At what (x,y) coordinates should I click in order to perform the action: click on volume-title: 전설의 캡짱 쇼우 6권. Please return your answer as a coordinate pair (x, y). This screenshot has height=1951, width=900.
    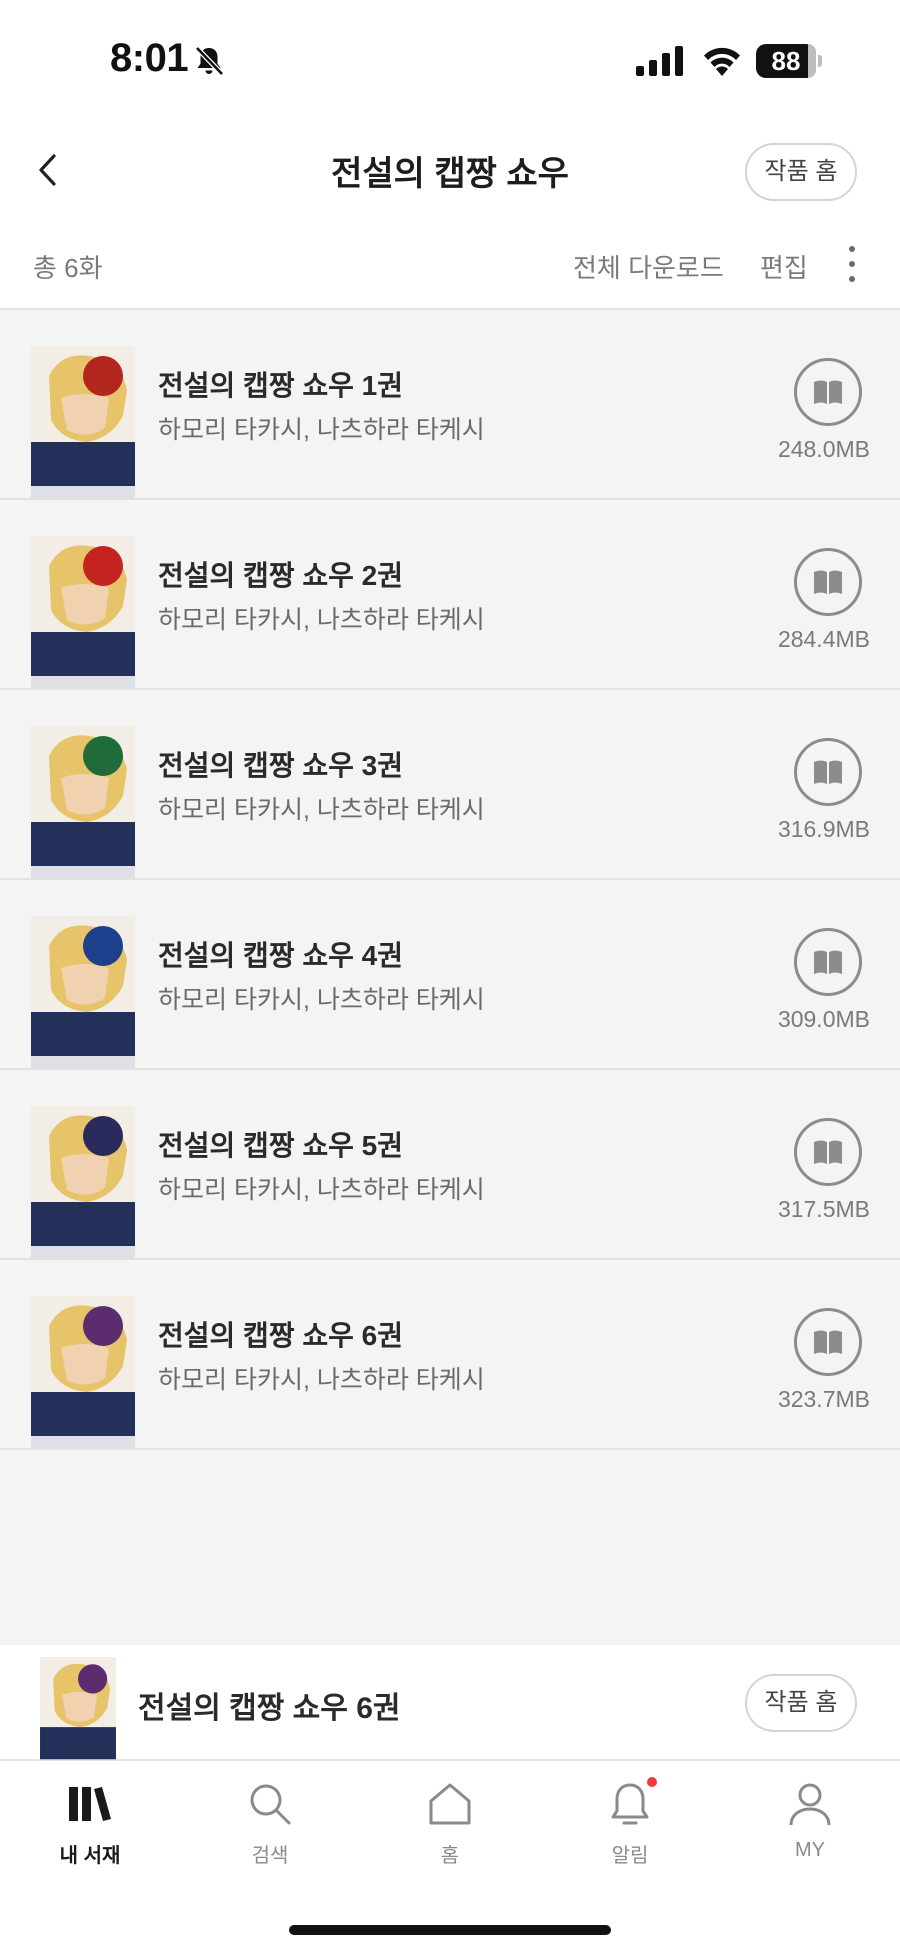
    Looking at the image, I should click on (280, 1335).